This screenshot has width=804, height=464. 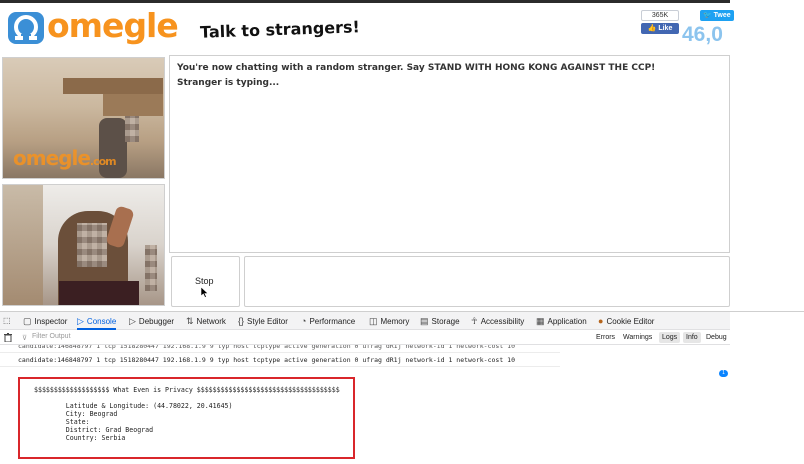 What do you see at coordinates (660, 15) in the screenshot?
I see `facebook-like-count: 365K` at bounding box center [660, 15].